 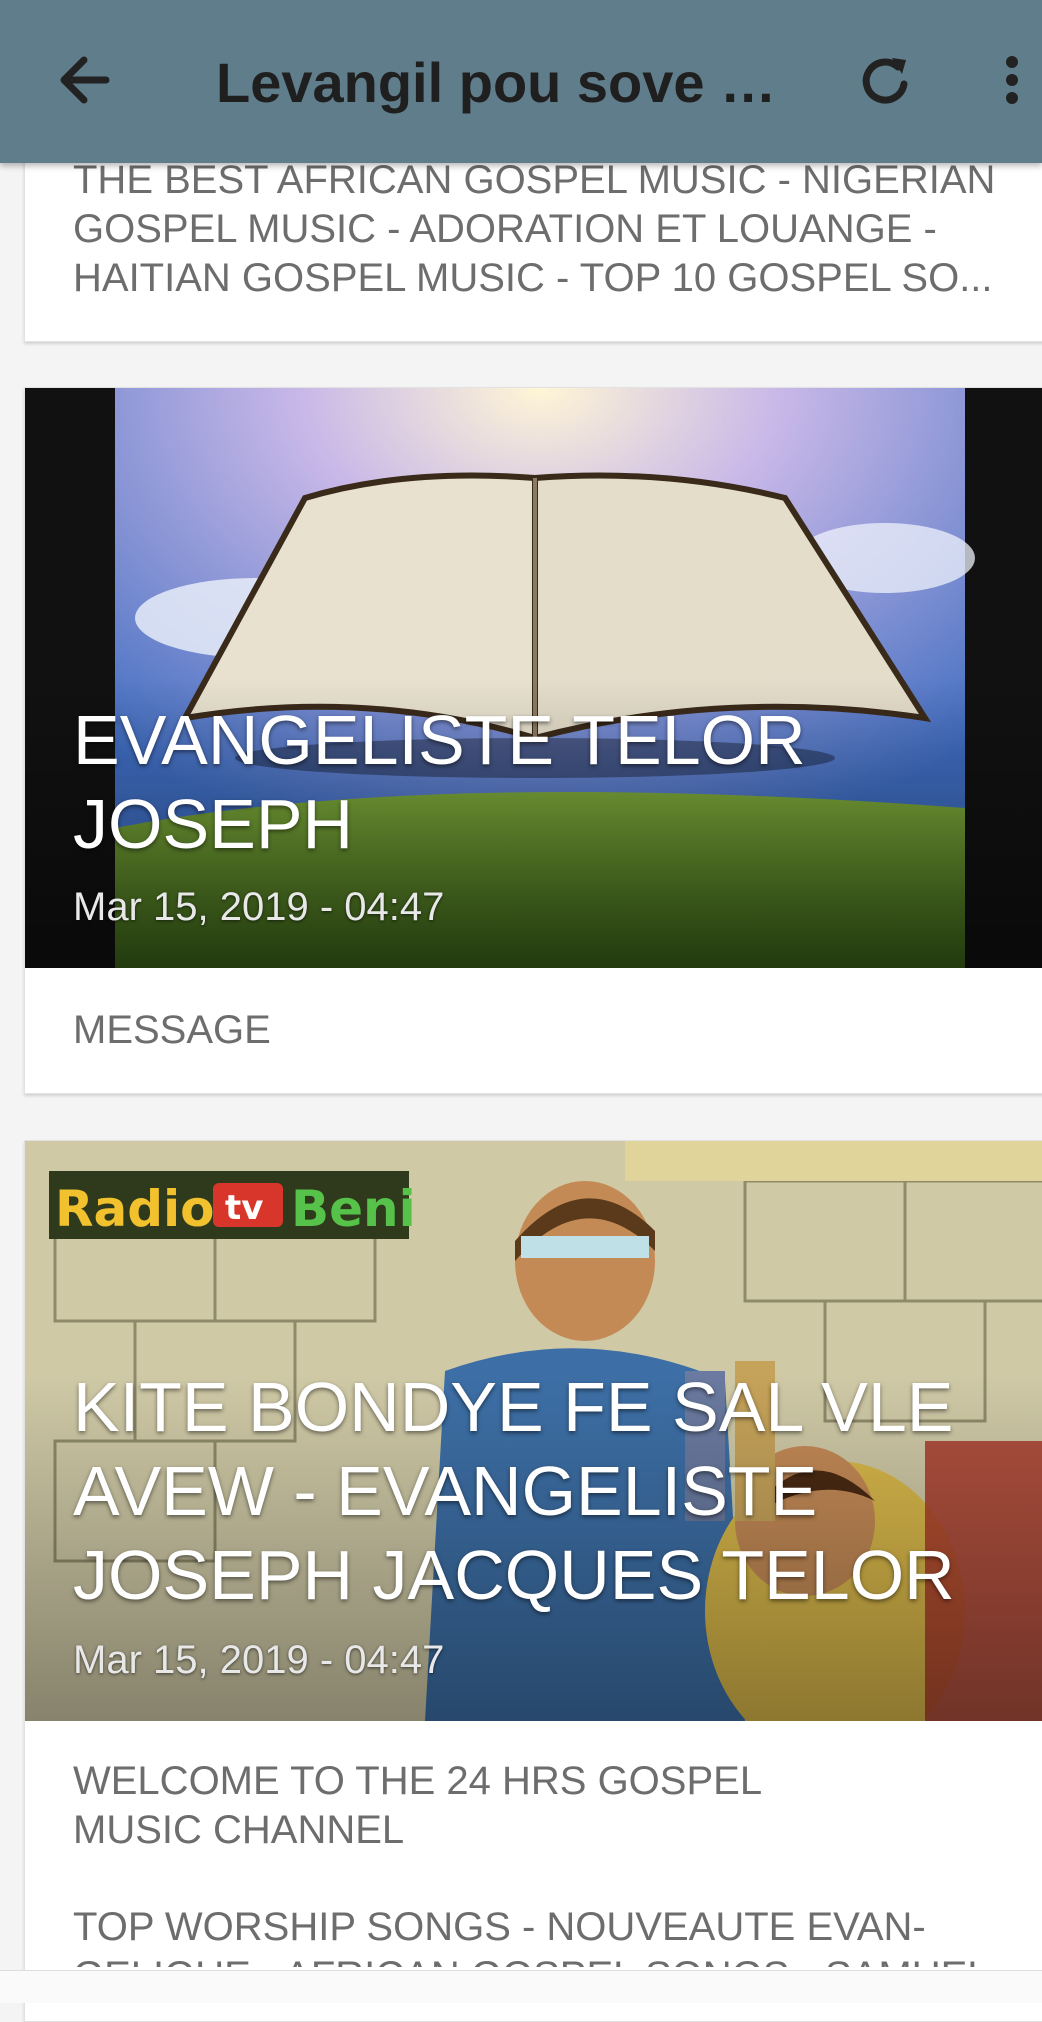 I want to click on card-title: EVANGELISTE TELOR JOSEPH, so click(x=439, y=782).